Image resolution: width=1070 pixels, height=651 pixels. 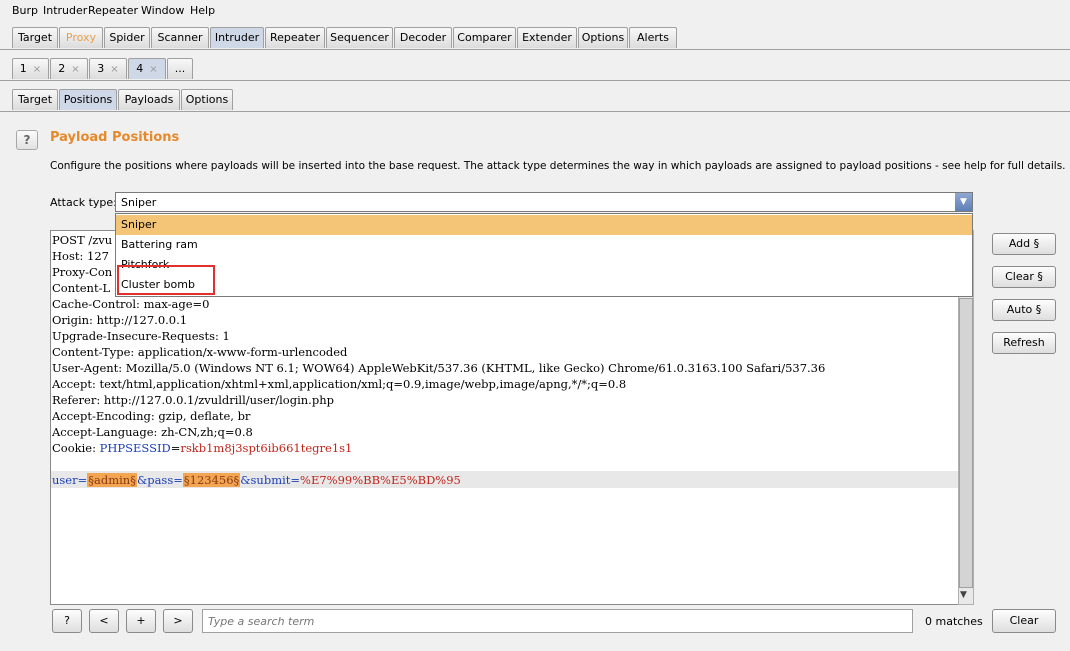 What do you see at coordinates (101, 68) in the screenshot?
I see `instance-tab-label: 3` at bounding box center [101, 68].